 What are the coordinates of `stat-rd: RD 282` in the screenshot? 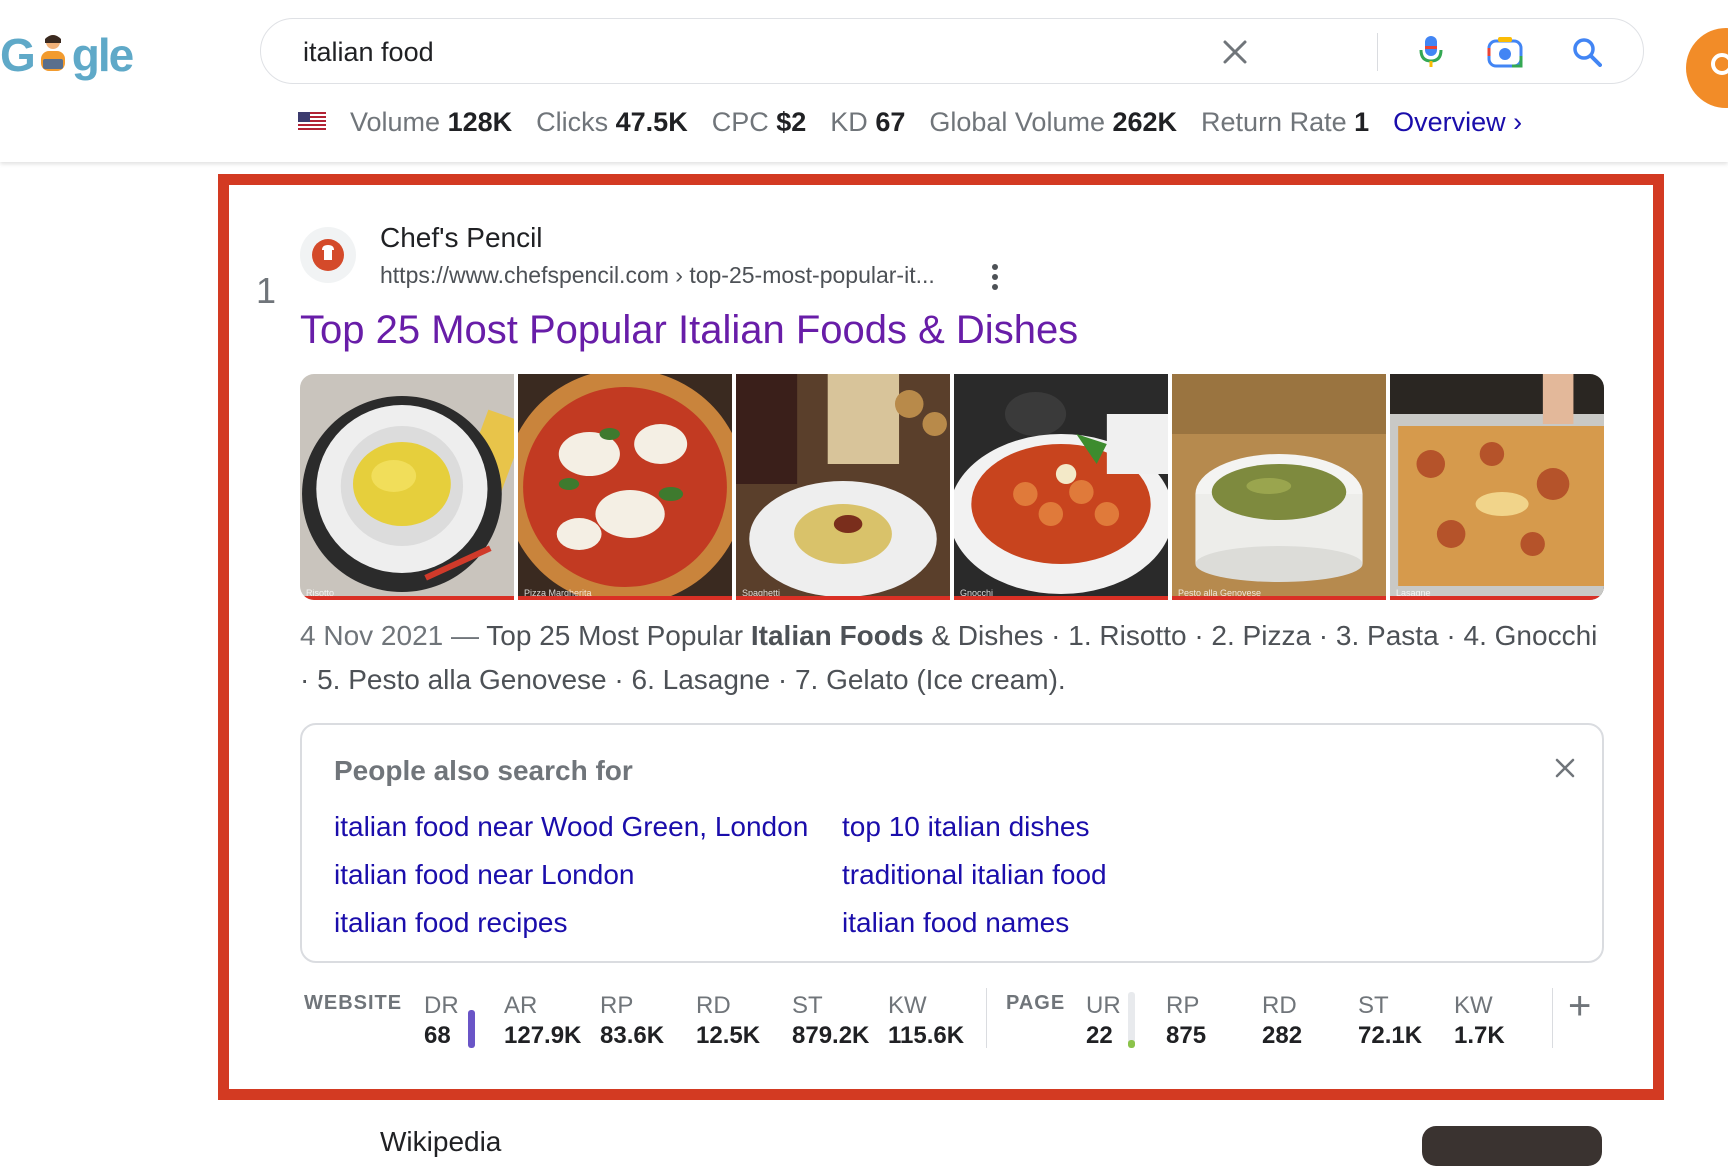 It's located at (1282, 1022).